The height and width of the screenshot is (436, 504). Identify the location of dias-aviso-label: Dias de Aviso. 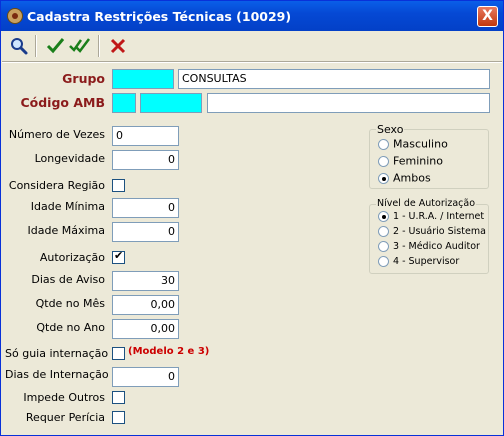
(68, 279).